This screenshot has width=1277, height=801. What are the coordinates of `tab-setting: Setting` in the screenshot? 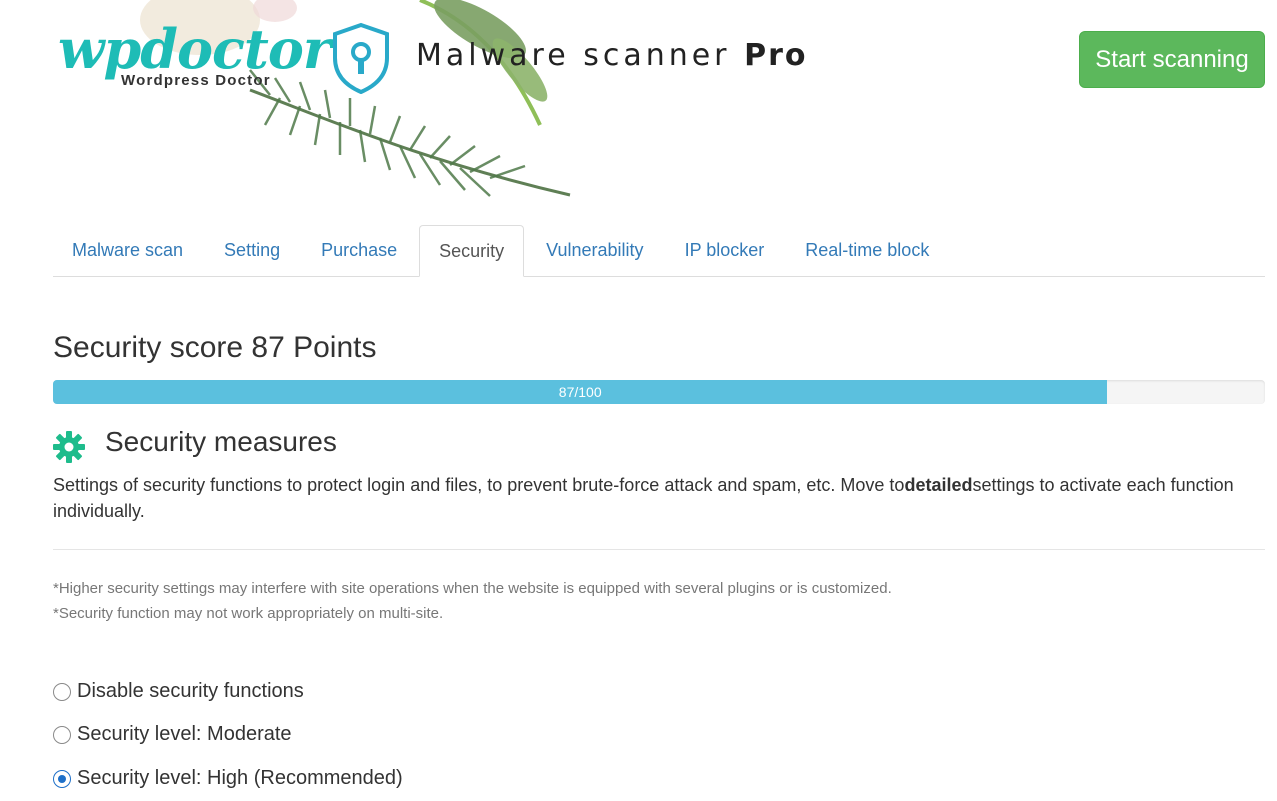 It's located at (252, 250).